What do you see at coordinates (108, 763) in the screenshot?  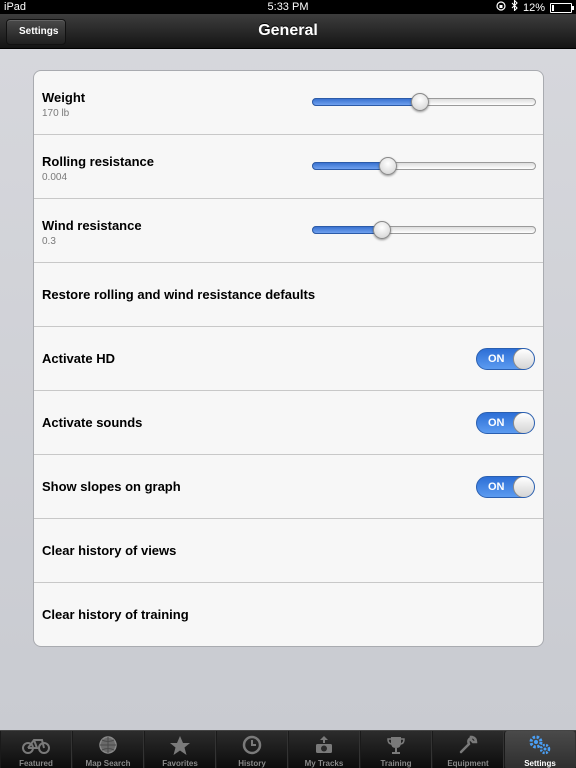 I see `tab-label: Map Search` at bounding box center [108, 763].